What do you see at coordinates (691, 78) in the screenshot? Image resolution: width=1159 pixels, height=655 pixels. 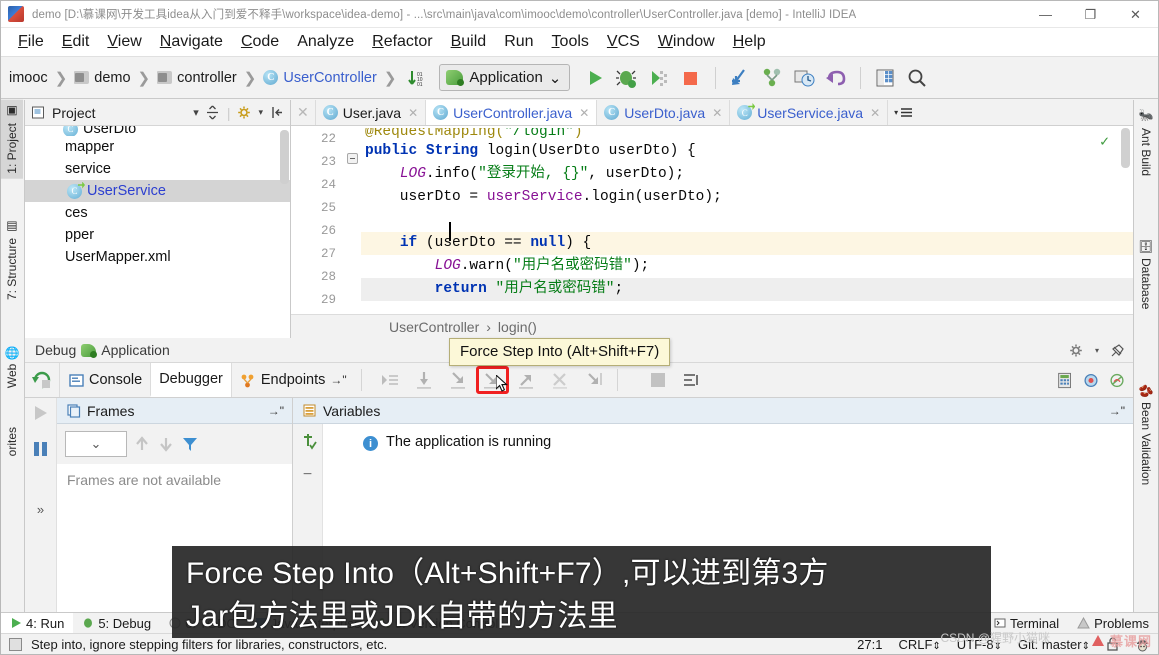 I see `stop-button` at bounding box center [691, 78].